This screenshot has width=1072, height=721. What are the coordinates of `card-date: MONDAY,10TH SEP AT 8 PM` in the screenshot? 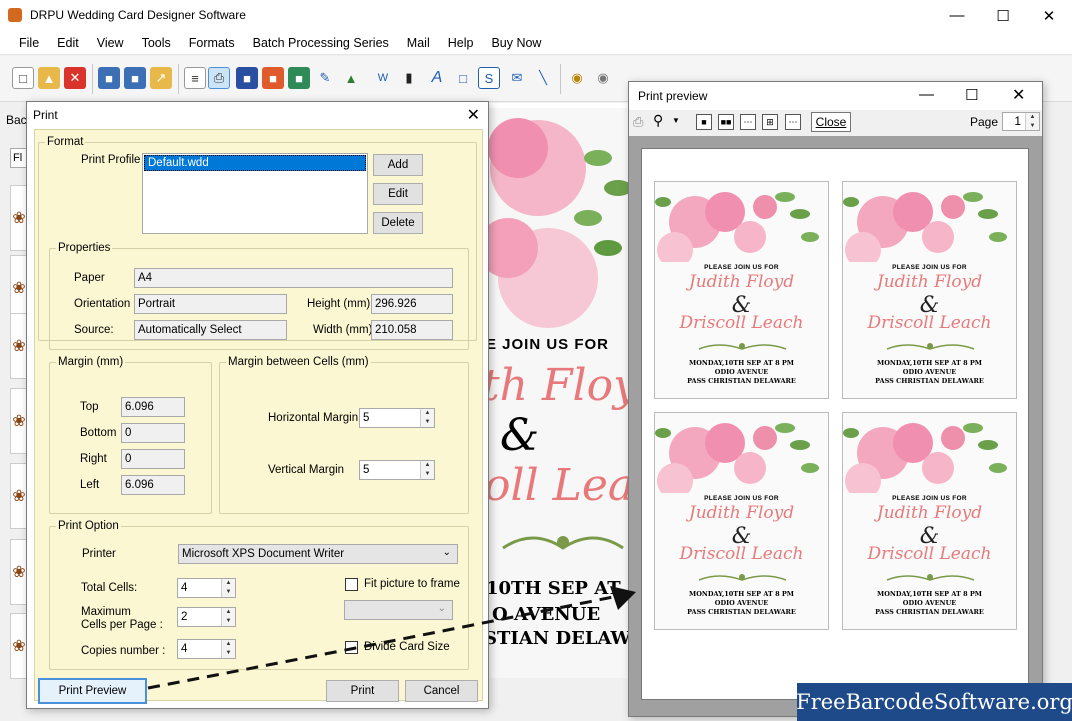 It's located at (929, 594).